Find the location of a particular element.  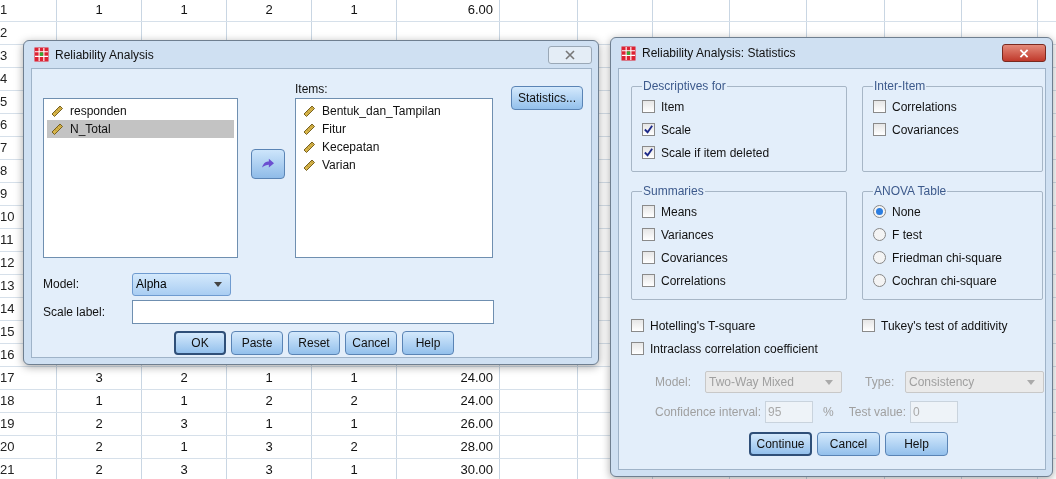

variable-list: responden N_Total is located at coordinates (140, 178).